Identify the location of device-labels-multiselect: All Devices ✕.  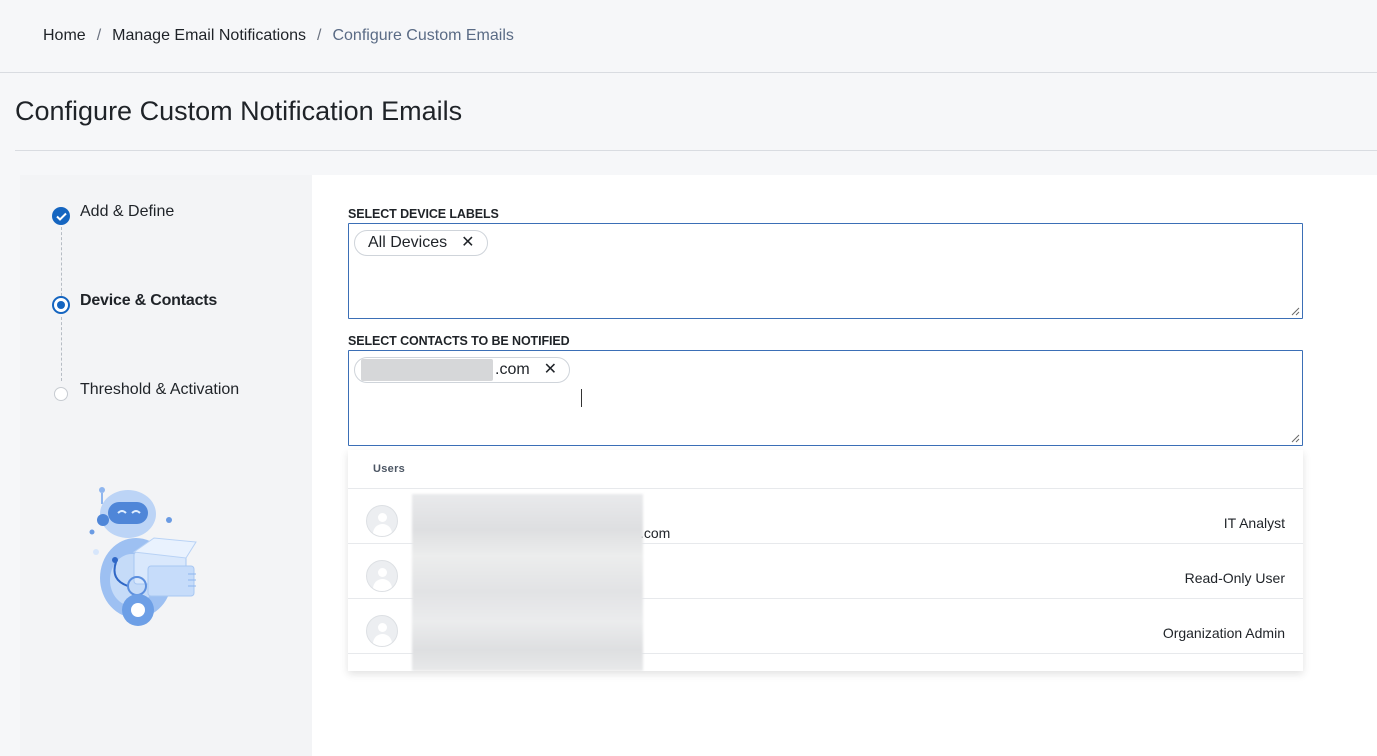
(825, 271).